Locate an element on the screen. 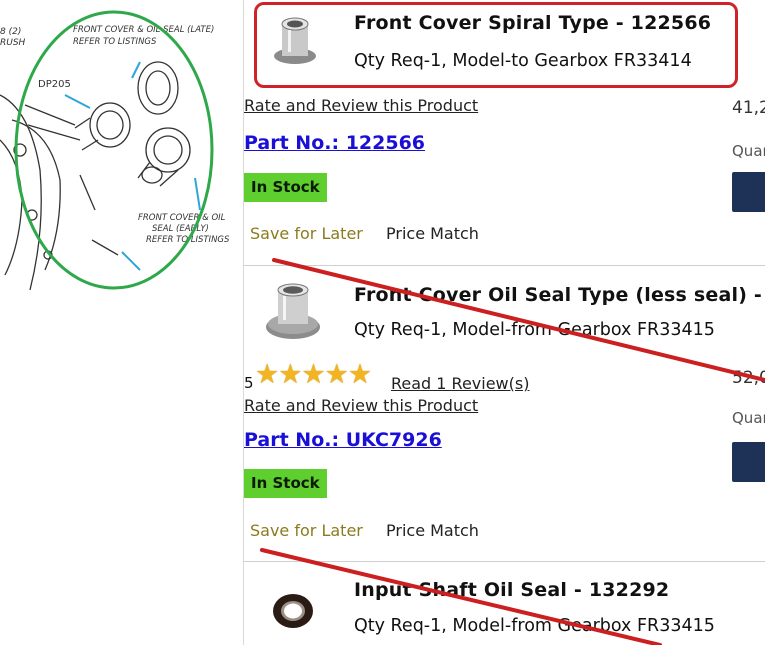  product-title: Front Cover Oil Seal Type (less seal) - is located at coordinates (558, 295).